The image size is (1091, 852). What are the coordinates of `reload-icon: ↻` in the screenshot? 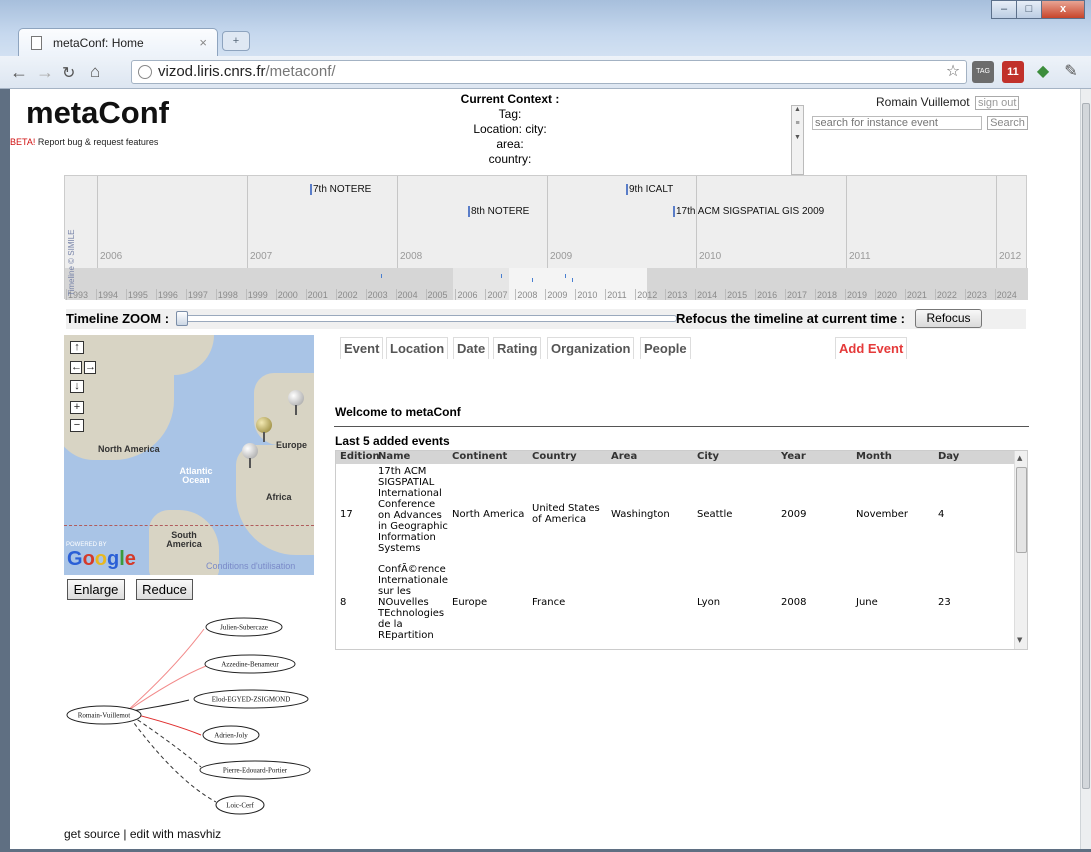 It's located at (68, 73).